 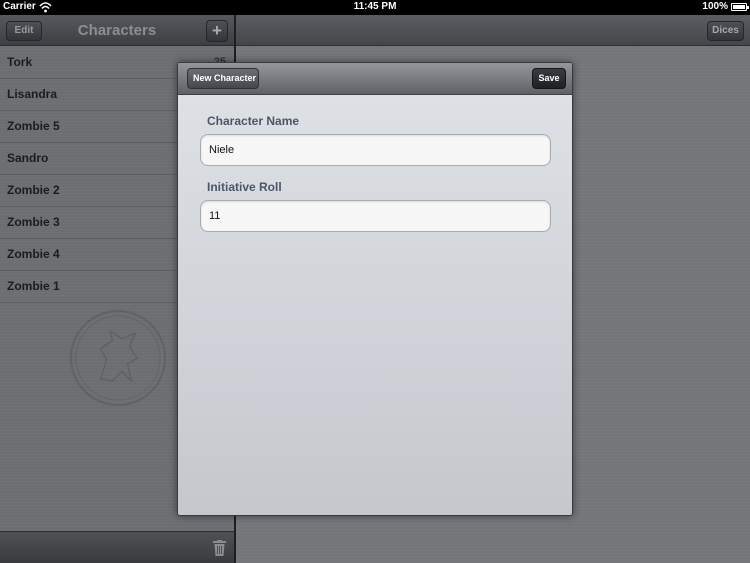 I want to click on detail-nav-bar: Dices, so click(x=493, y=30).